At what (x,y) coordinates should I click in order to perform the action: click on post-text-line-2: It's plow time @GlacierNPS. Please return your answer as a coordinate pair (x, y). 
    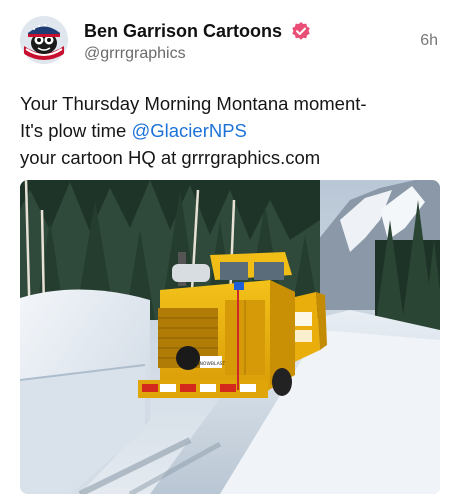
    Looking at the image, I should click on (235, 130).